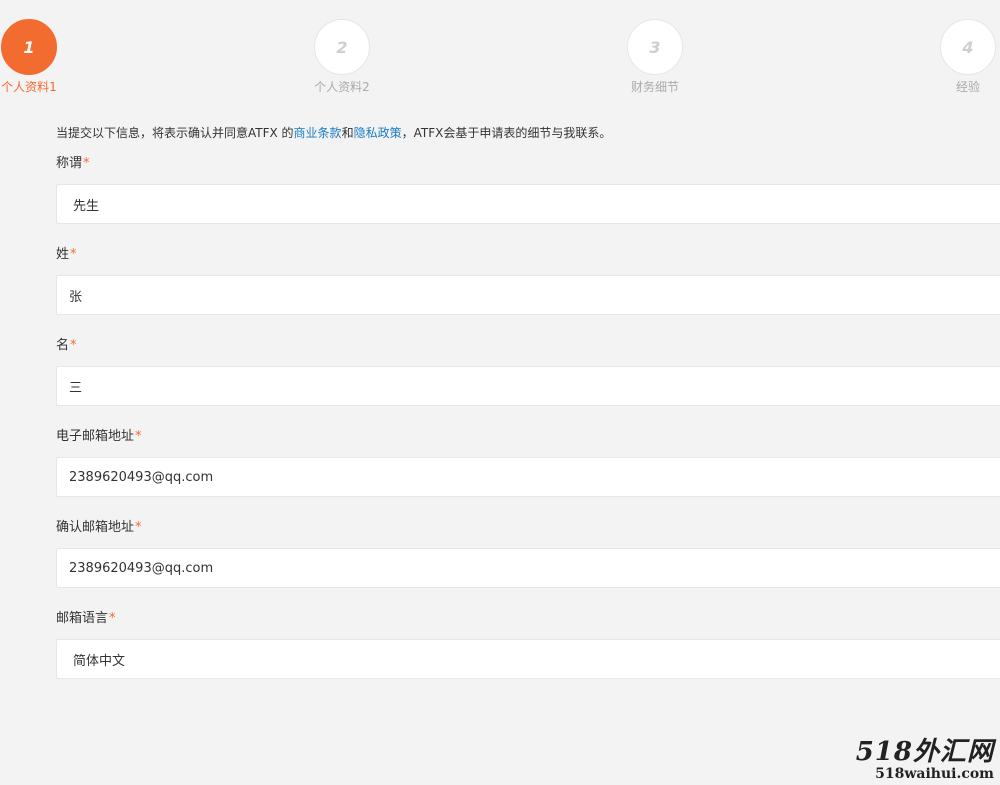 This screenshot has width=1000, height=785. I want to click on step-2: 2 个人资料2, so click(342, 57).